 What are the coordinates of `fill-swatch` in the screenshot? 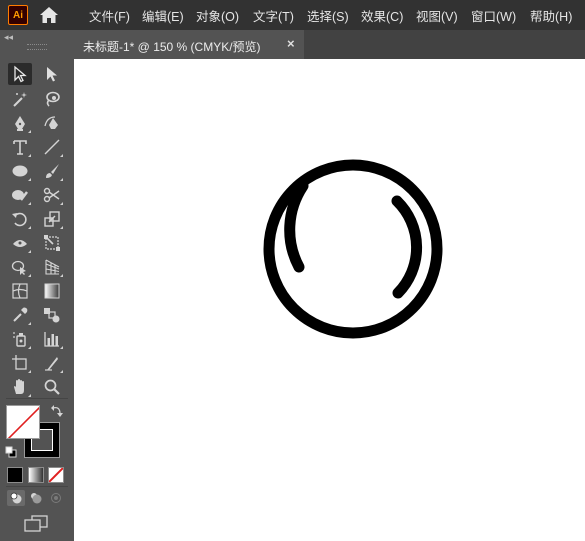 It's located at (23, 422).